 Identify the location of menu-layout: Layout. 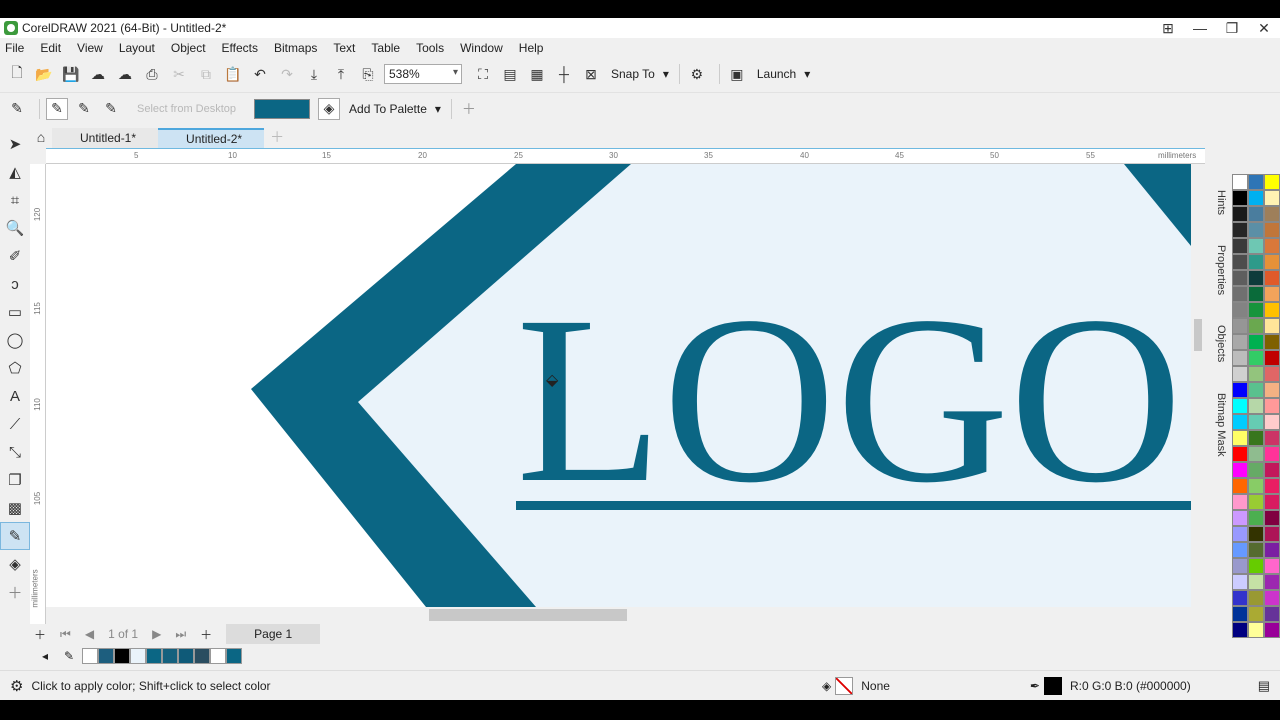
(137, 48).